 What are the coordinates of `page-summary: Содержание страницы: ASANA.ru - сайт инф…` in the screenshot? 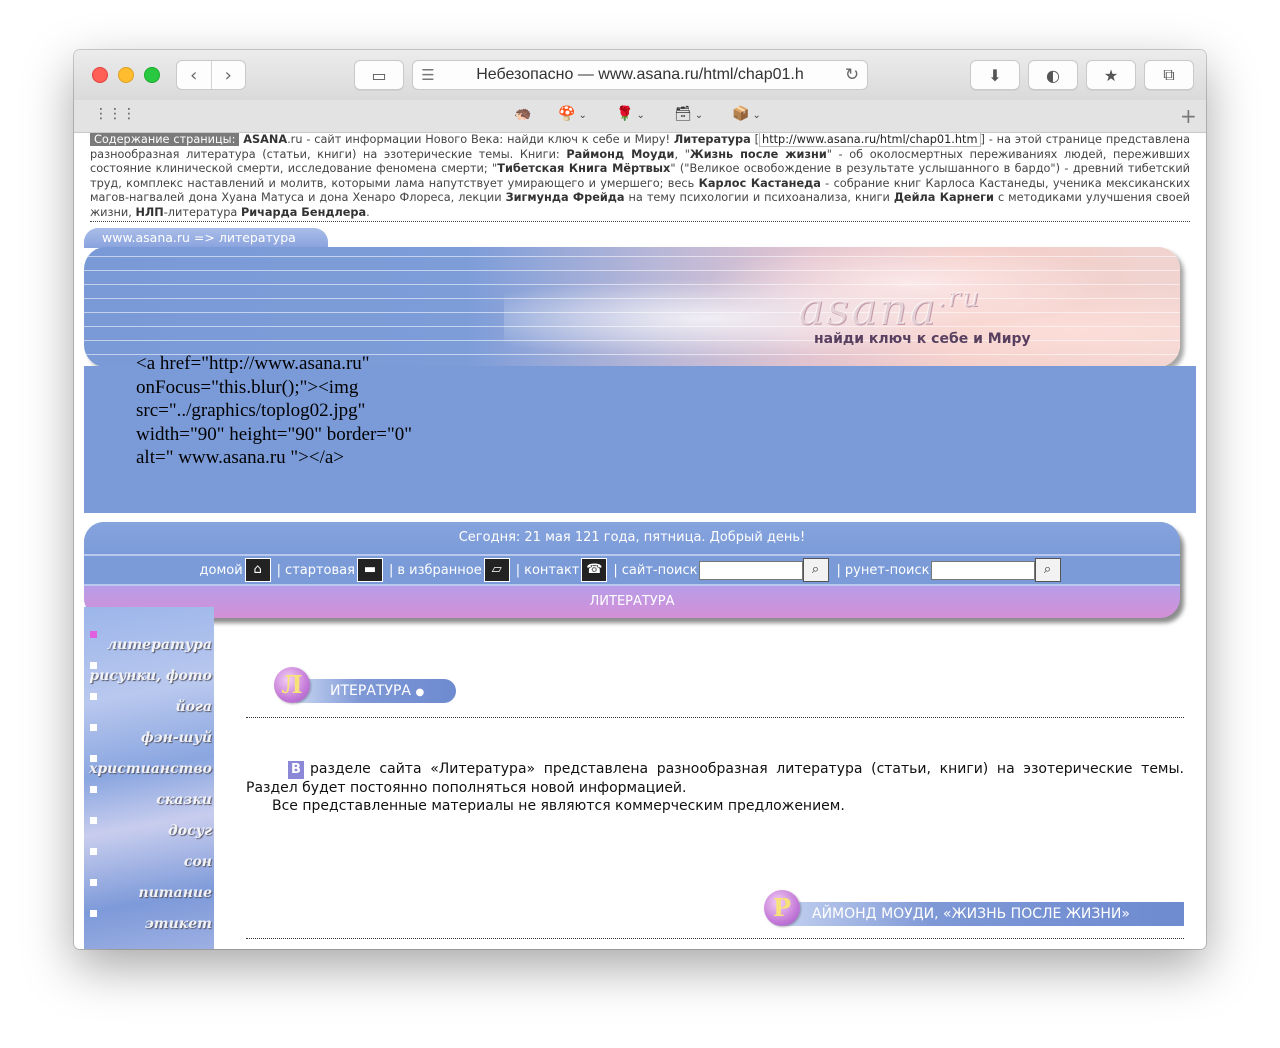 It's located at (640, 177).